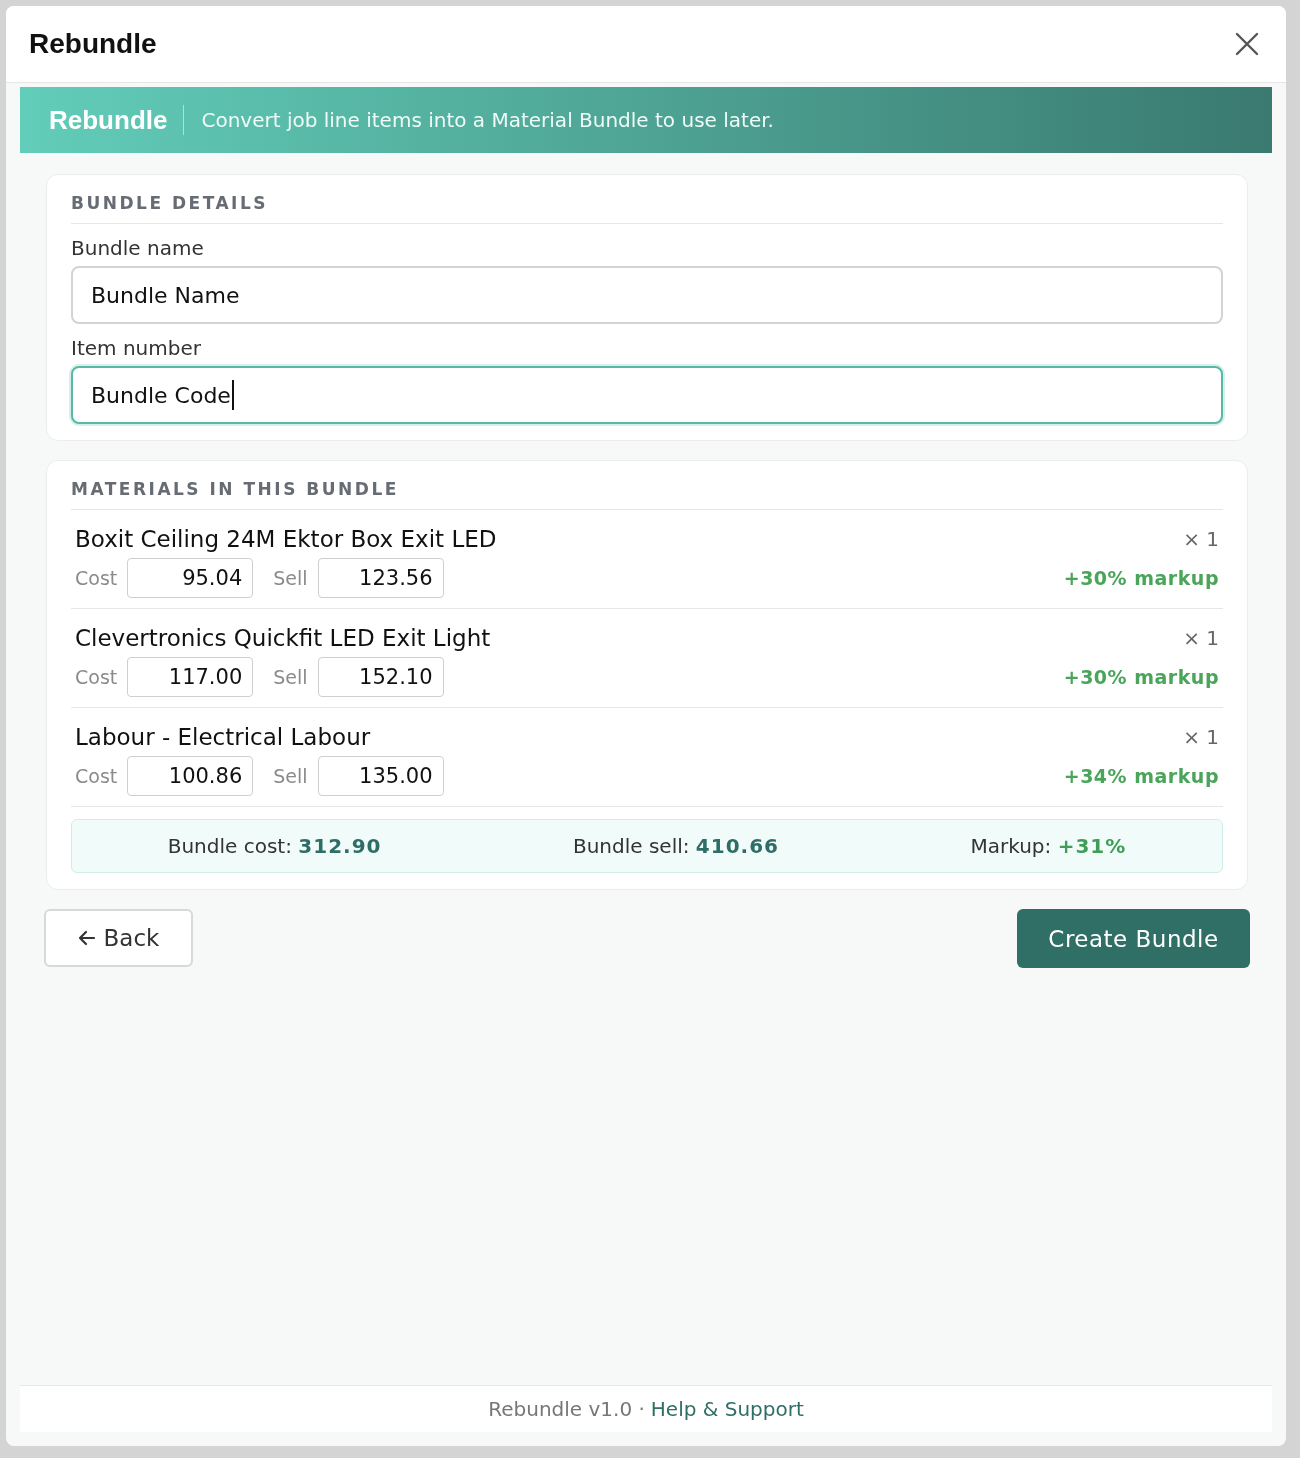  Describe the element at coordinates (283, 638) in the screenshot. I see `material-name: Clevertronics Quickfit LED Exit Light` at that location.